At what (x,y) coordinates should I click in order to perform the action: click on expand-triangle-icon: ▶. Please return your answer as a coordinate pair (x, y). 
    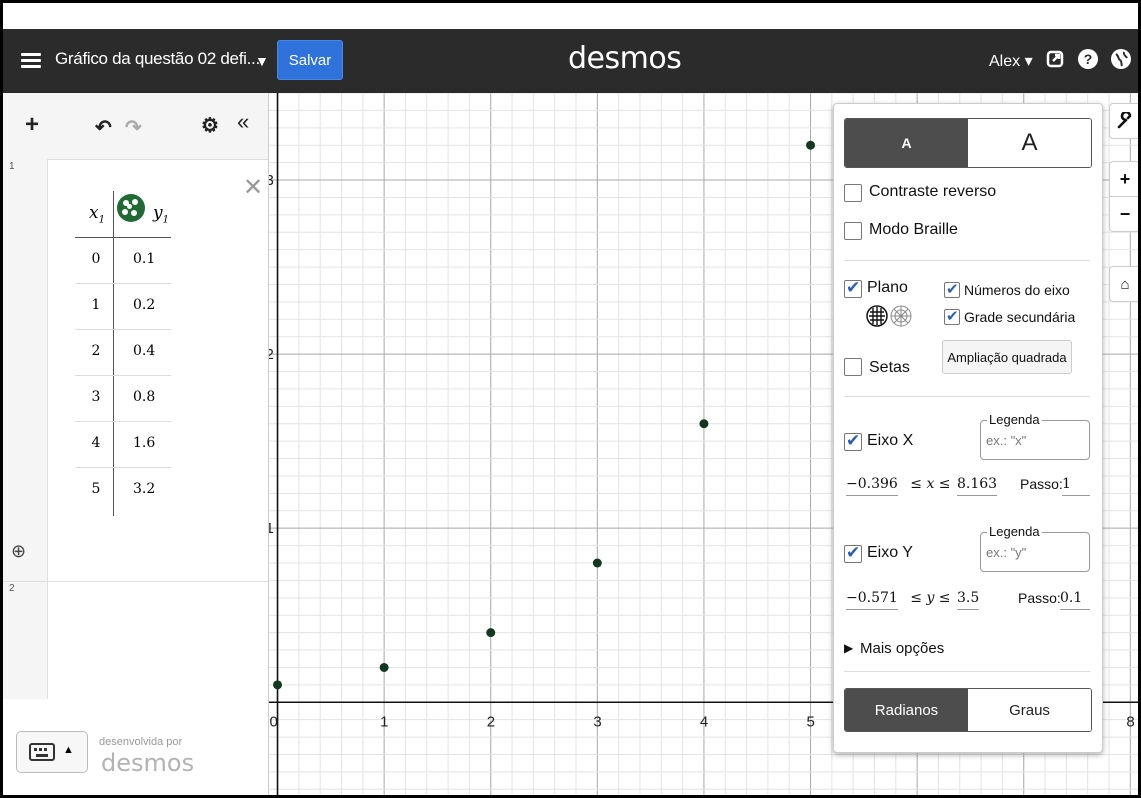
    Looking at the image, I should click on (848, 648).